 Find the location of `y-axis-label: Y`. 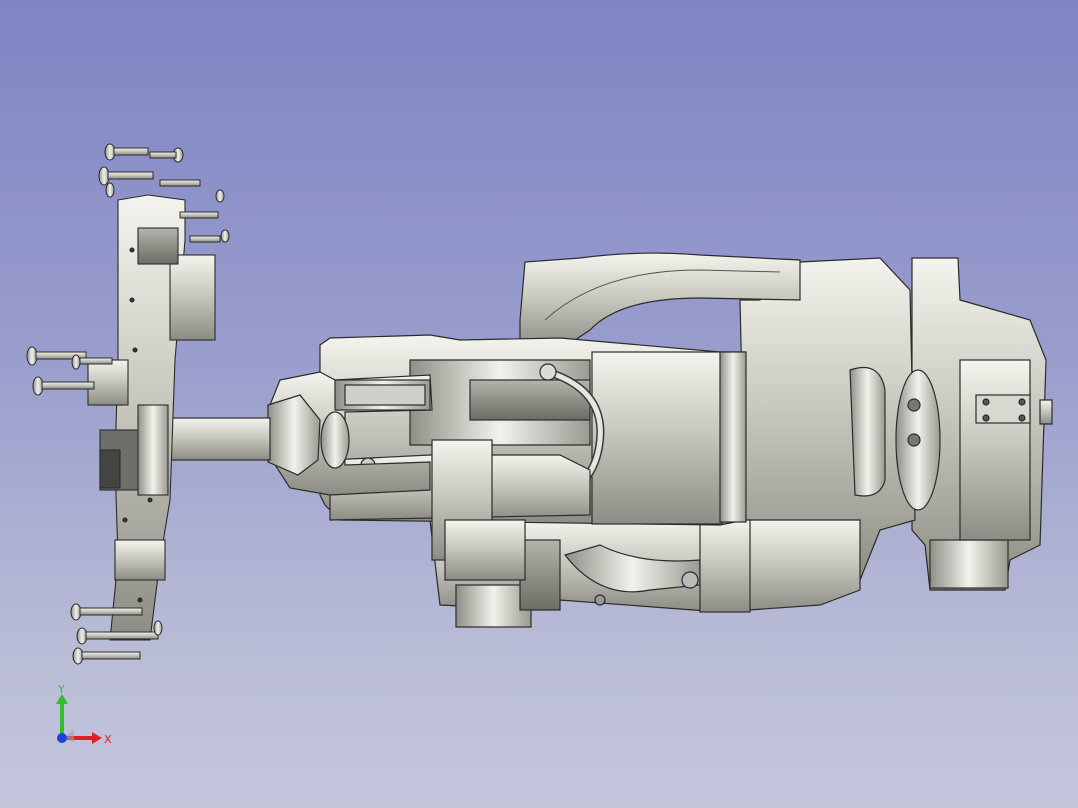

y-axis-label: Y is located at coordinates (61, 689).